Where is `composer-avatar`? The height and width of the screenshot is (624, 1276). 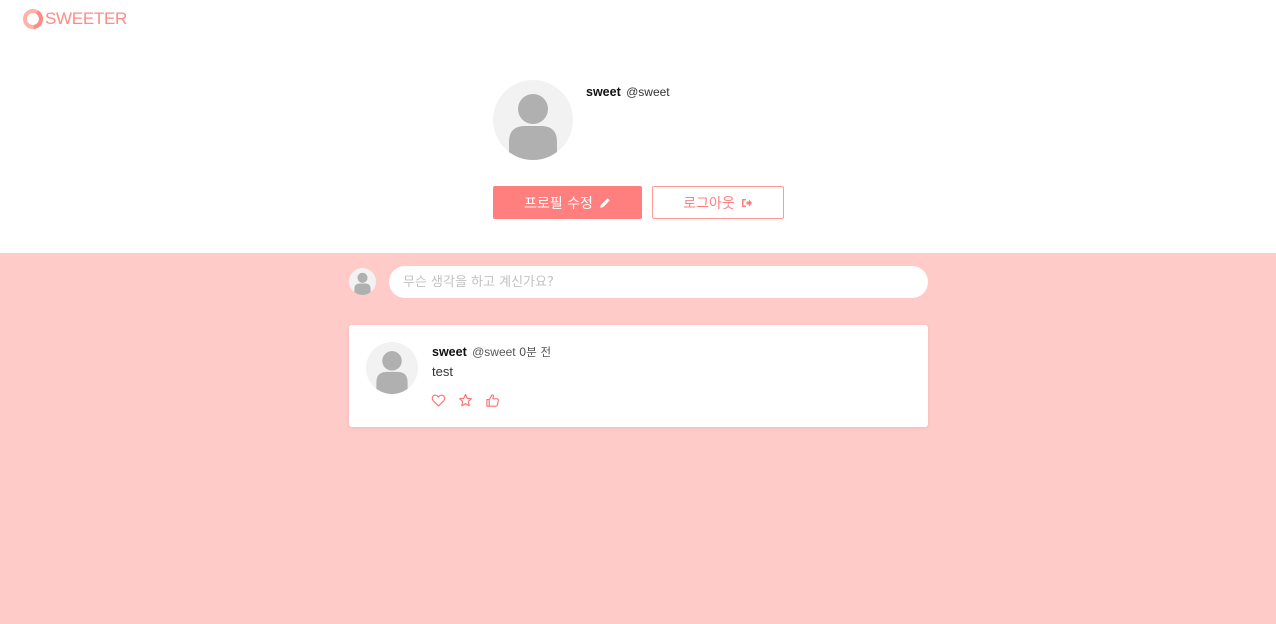
composer-avatar is located at coordinates (362, 281).